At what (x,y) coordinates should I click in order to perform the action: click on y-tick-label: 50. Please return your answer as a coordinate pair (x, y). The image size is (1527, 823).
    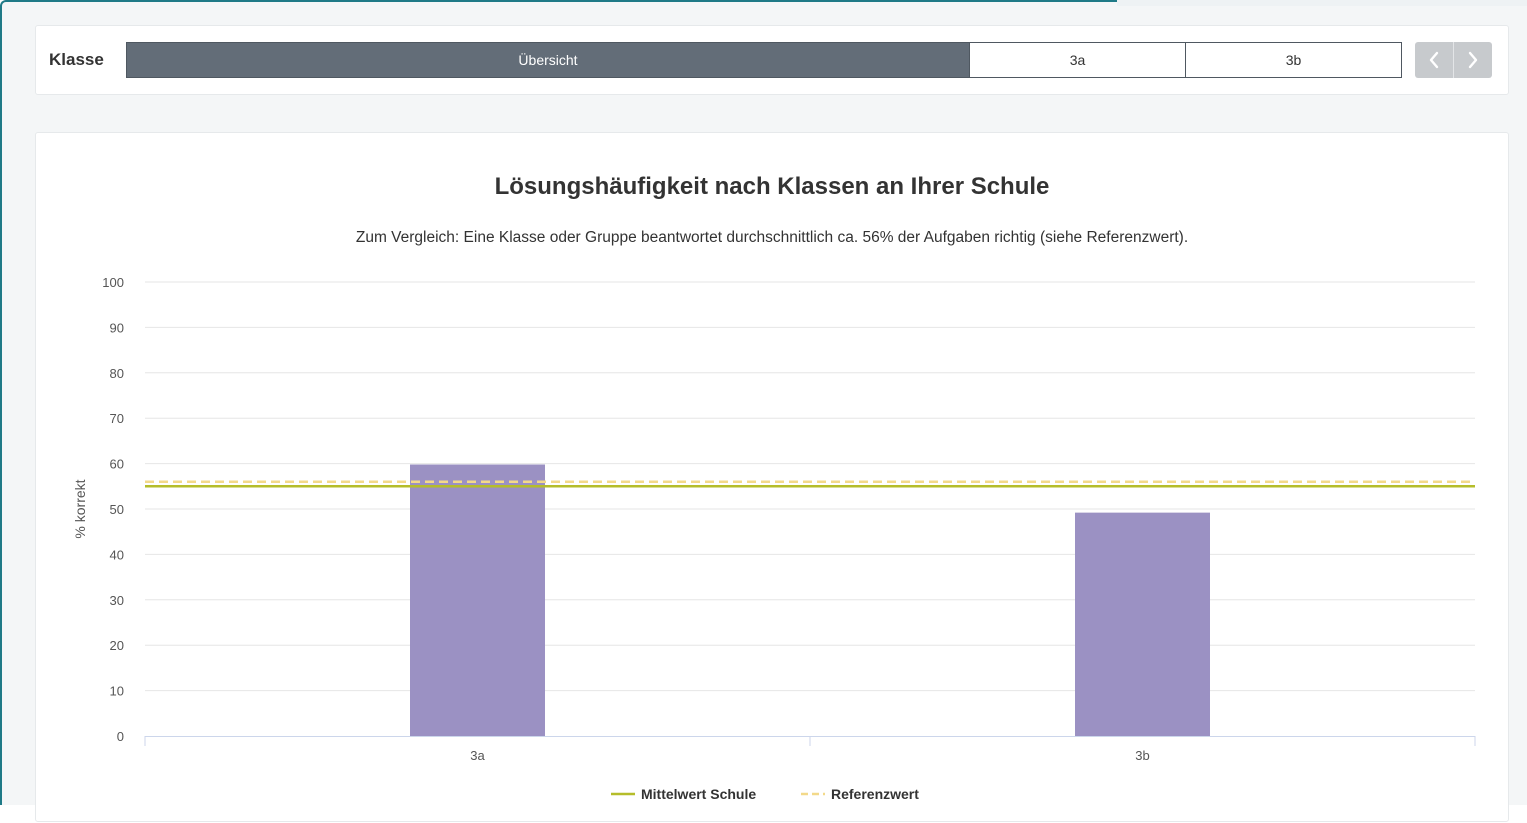
    Looking at the image, I should click on (117, 509).